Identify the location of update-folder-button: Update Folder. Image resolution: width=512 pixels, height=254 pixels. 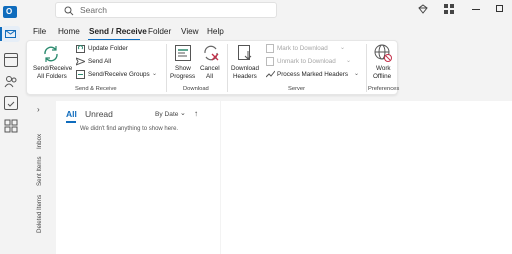
(116, 48).